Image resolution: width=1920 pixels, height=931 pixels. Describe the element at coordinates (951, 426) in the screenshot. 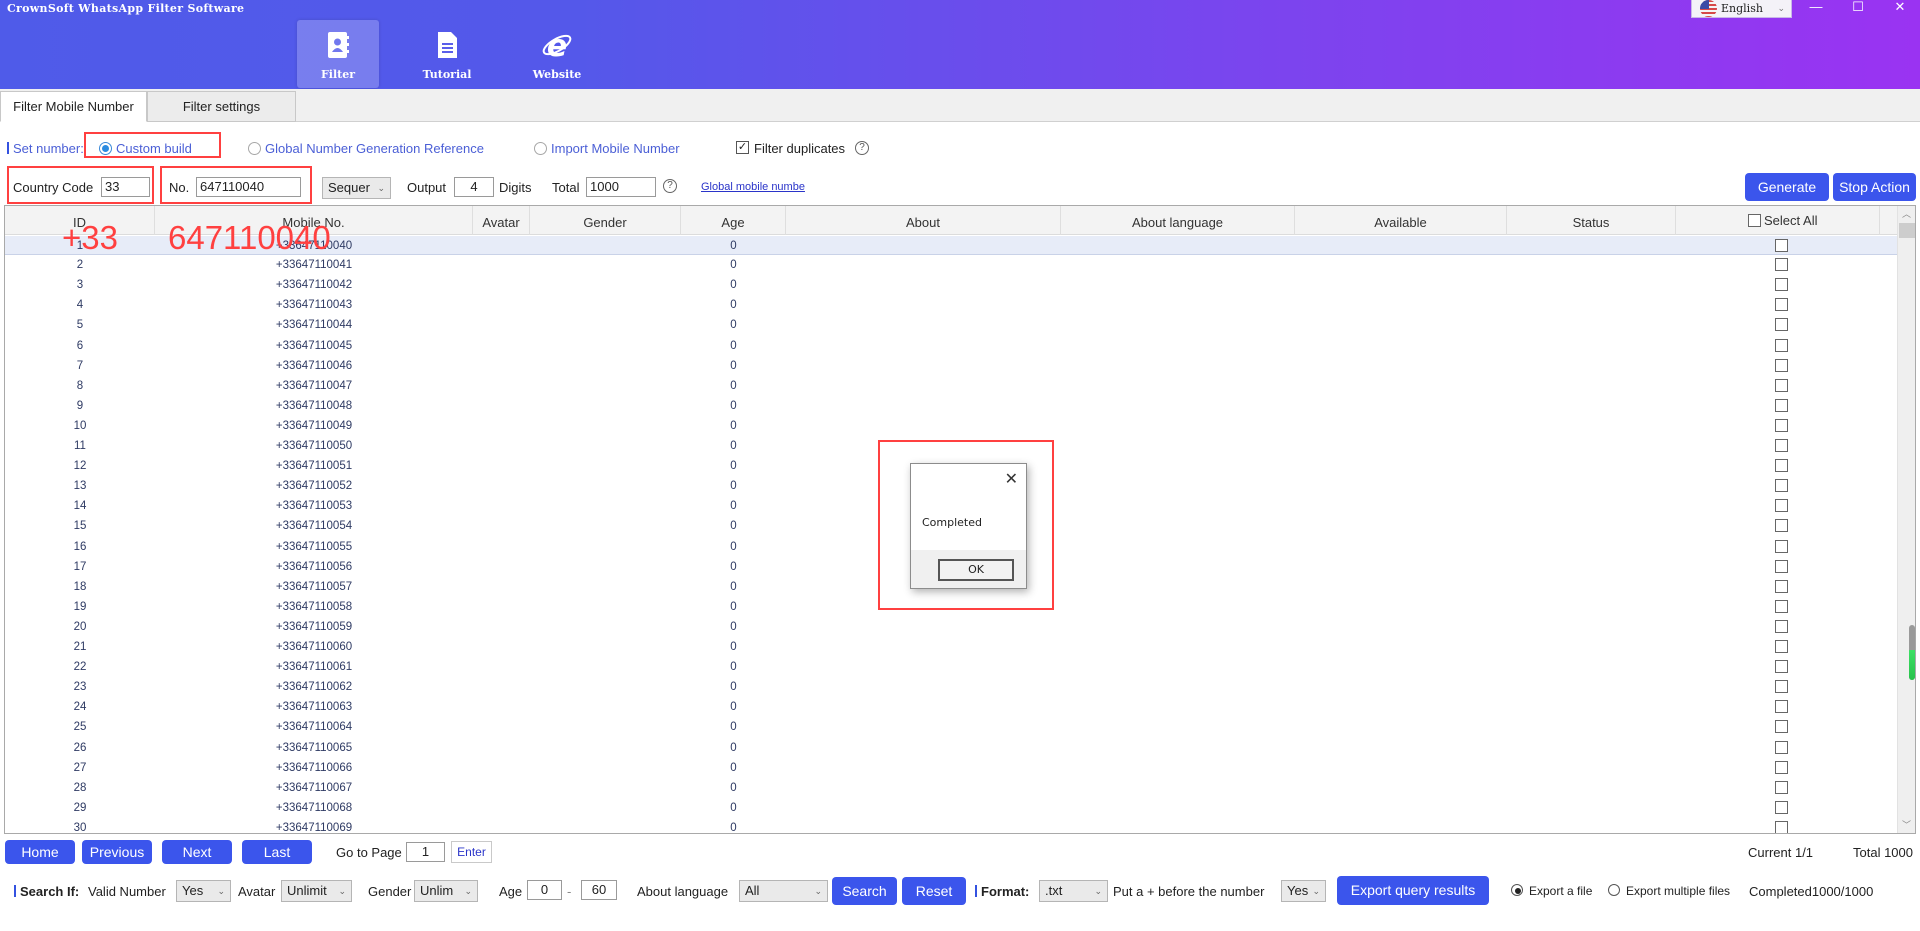

I see `table-row: 10 +33647110049 0` at that location.